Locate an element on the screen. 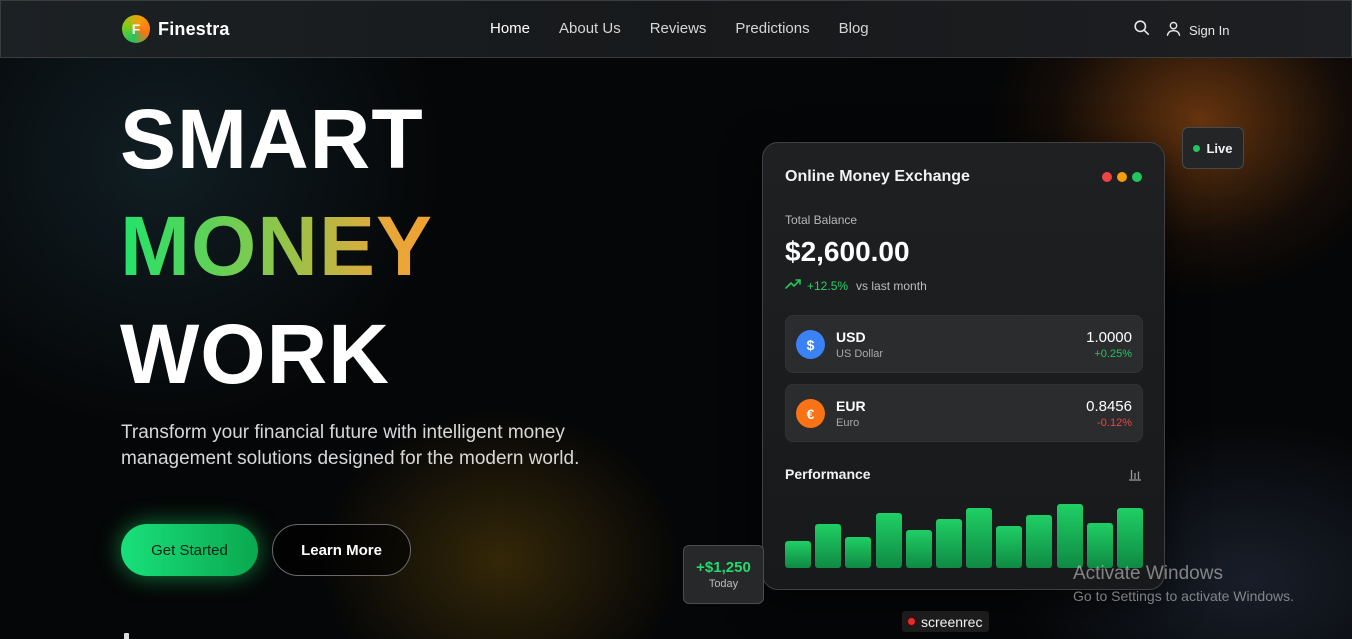 This screenshot has height=639, width=1352. today-gain-badge: +$1,250 Today is located at coordinates (723, 574).